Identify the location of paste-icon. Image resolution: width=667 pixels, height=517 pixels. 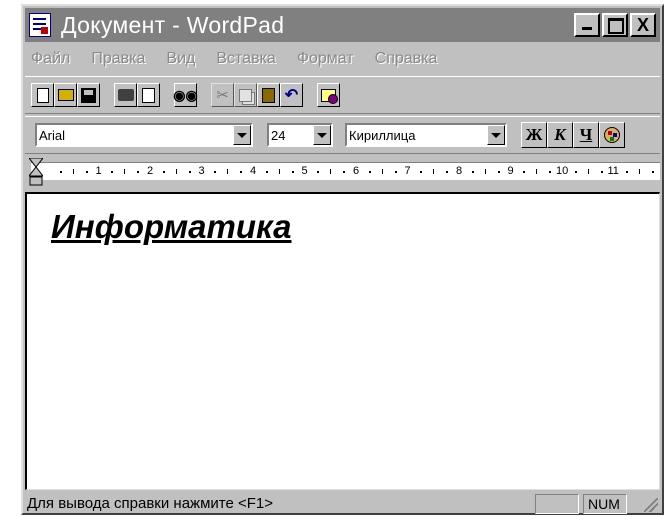
(268, 95).